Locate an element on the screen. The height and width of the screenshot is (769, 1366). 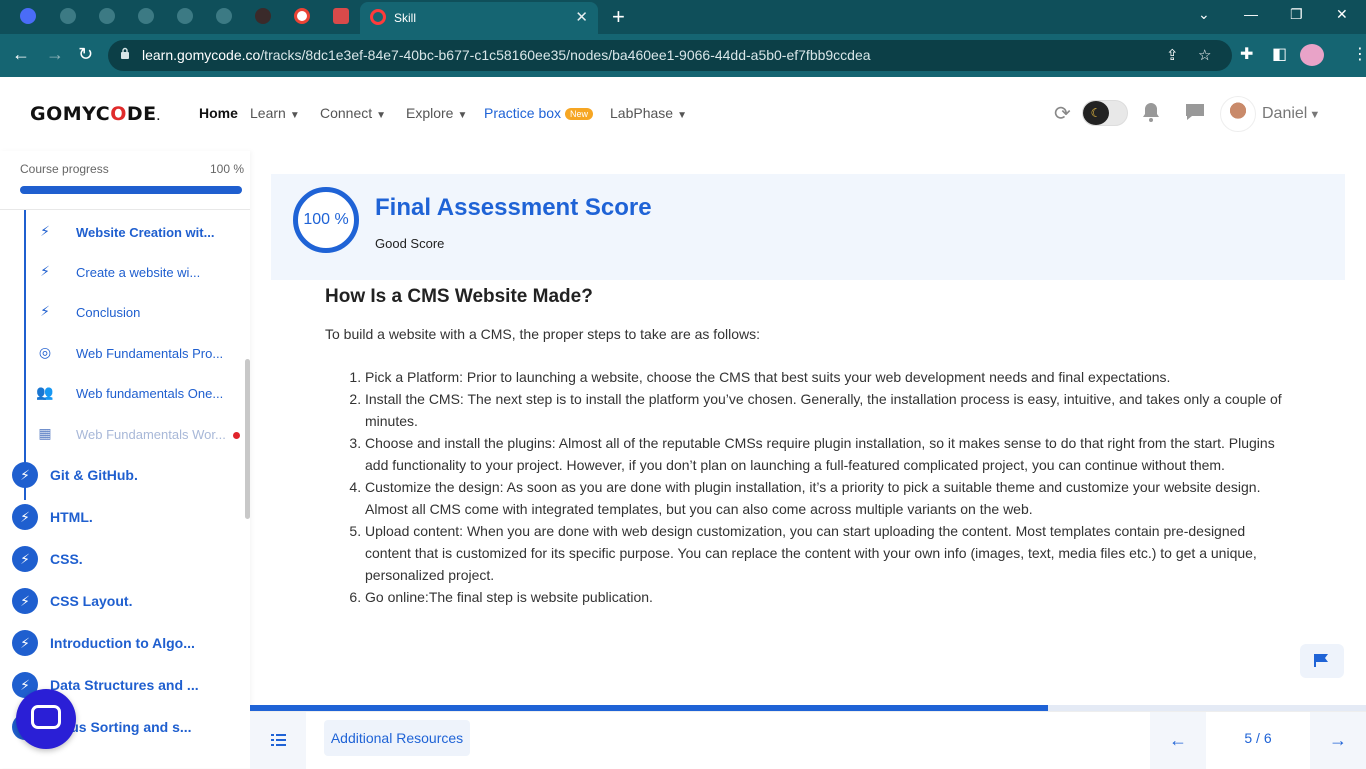
back-icon: ← is located at coordinates (21, 54).